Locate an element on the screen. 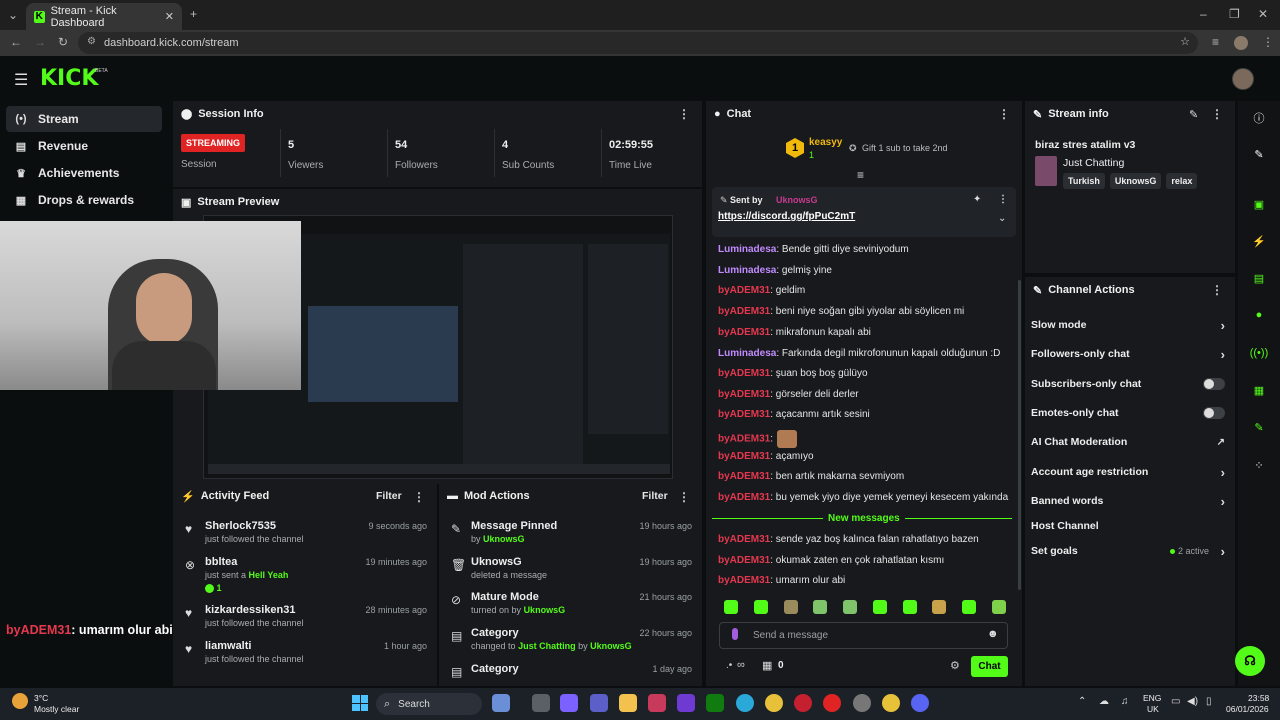 This screenshot has width=1280, height=720. opera-icon is located at coordinates (832, 703).